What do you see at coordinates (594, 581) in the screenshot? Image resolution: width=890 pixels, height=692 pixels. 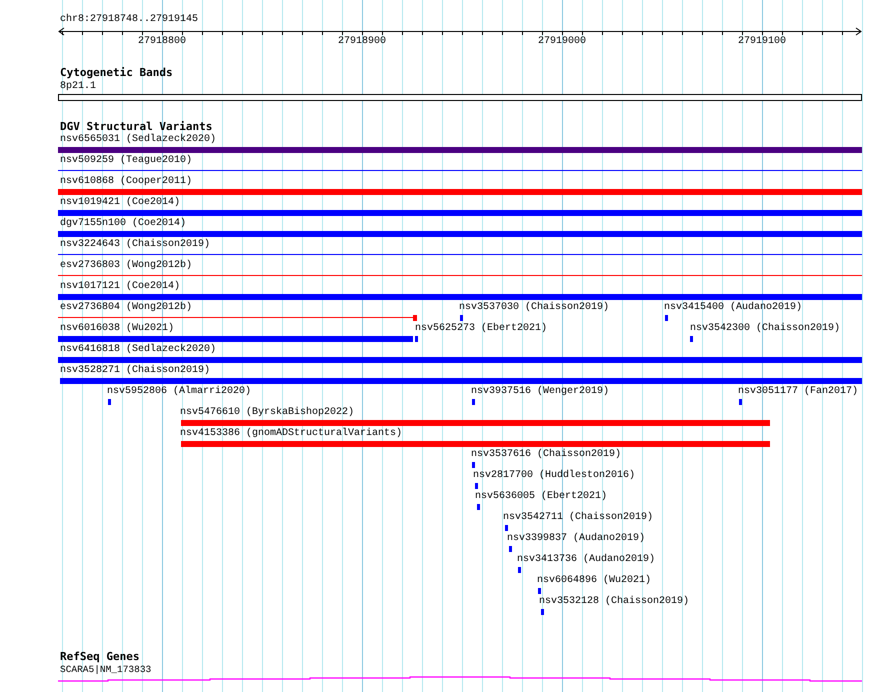 I see `variant-label: nsv6064896 (Wu2021)` at bounding box center [594, 581].